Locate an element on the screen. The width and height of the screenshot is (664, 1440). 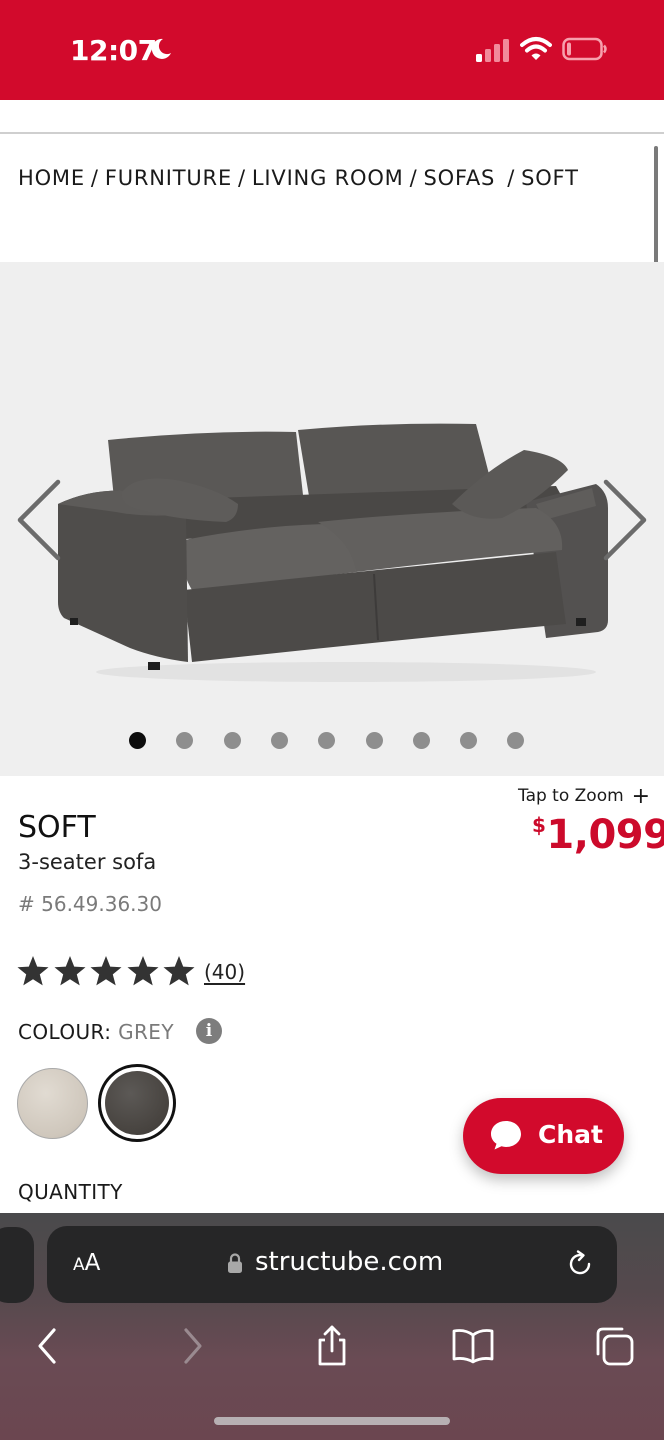
breadcrumb: HOME / FURNITURE / LIVING ROOM / SOFAS / SOFT is located at coordinates (338, 182).